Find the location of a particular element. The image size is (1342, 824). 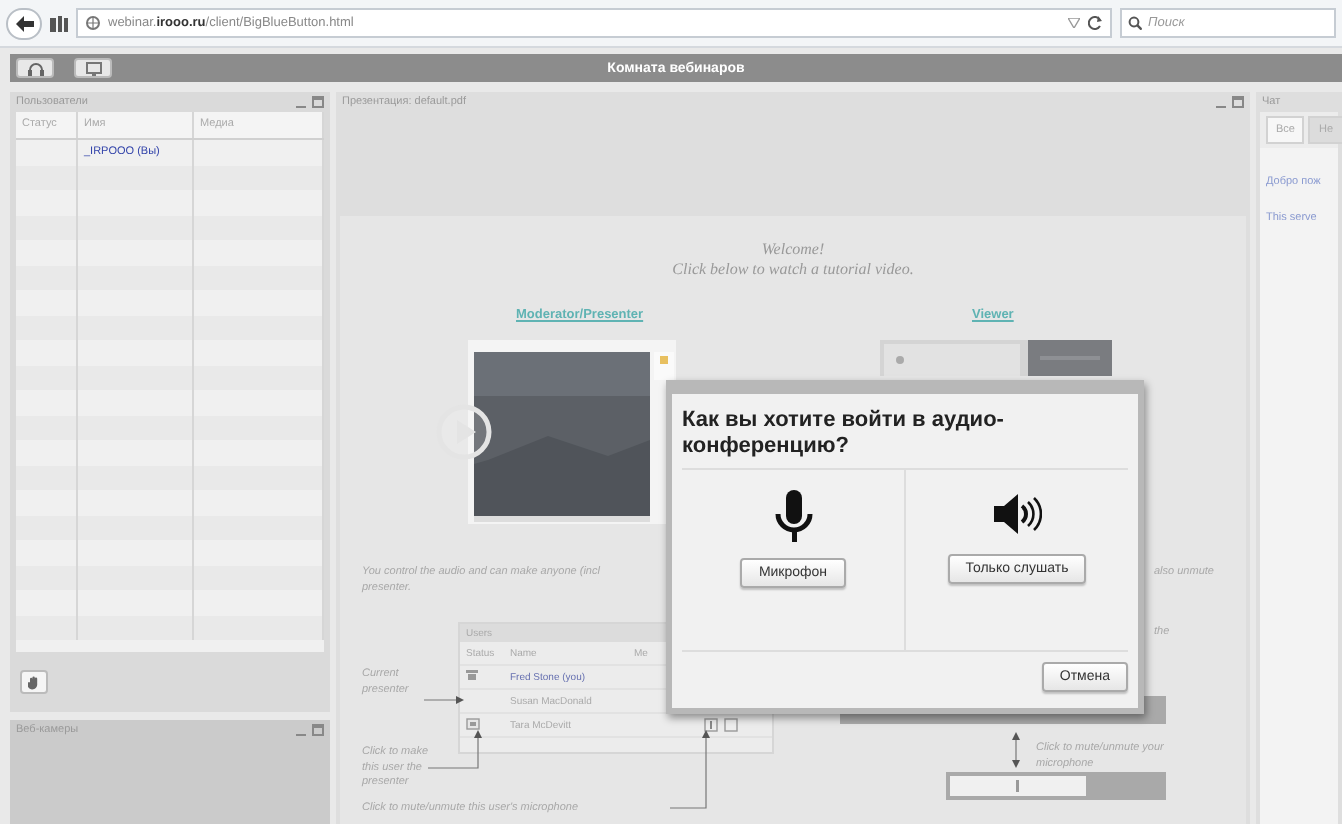

hand-icon is located at coordinates (34, 682).